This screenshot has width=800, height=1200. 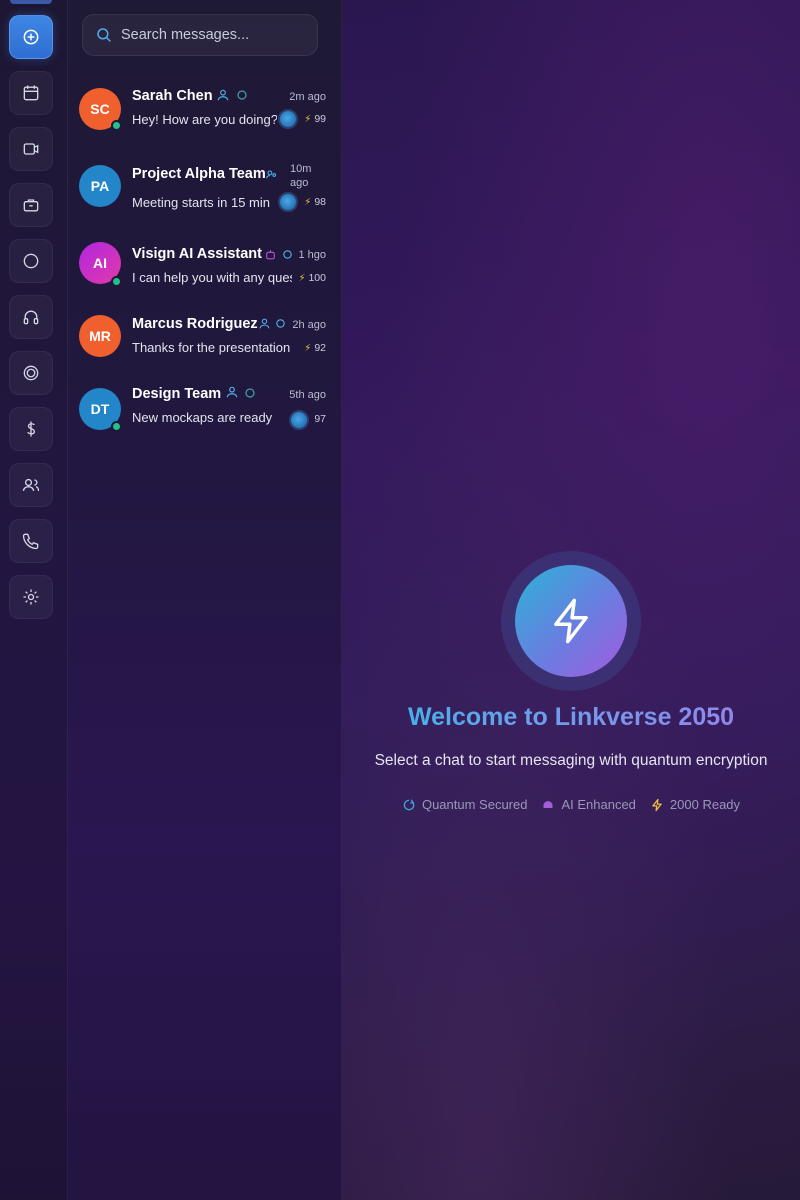 I want to click on chat-time: 2m ago, so click(x=307, y=97).